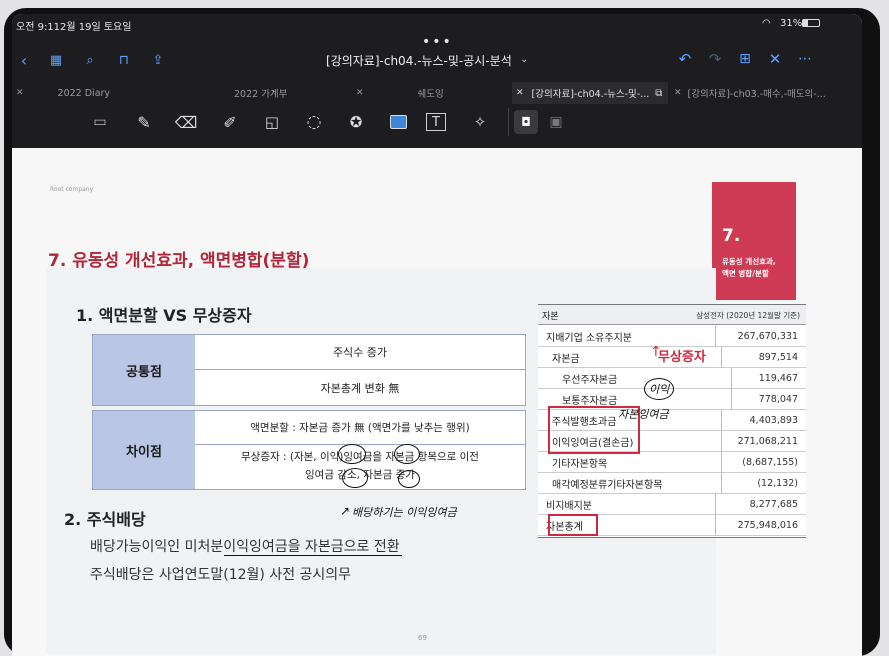 This screenshot has width=889, height=656. Describe the element at coordinates (685, 59) in the screenshot. I see `undo-icon: ↶` at that location.